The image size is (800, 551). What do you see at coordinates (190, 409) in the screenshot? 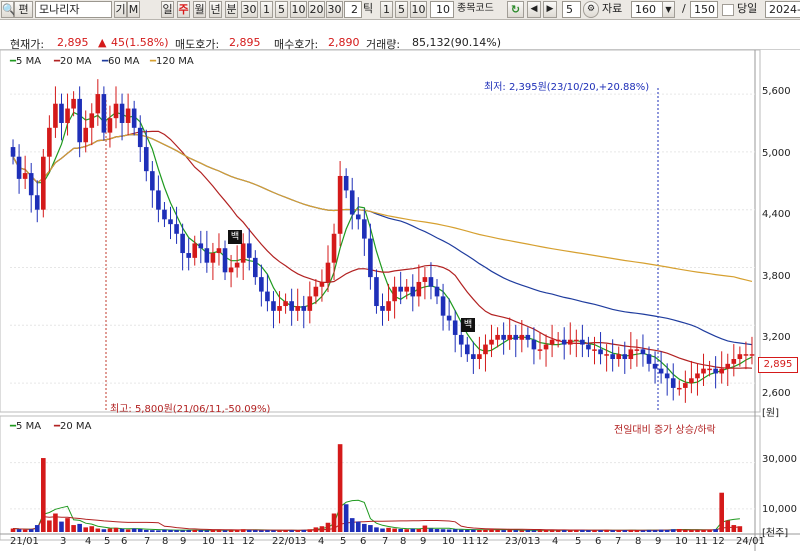
I see `high-annotation: 최고: 5,800원(21/06/11,-50.09%)` at bounding box center [190, 409].